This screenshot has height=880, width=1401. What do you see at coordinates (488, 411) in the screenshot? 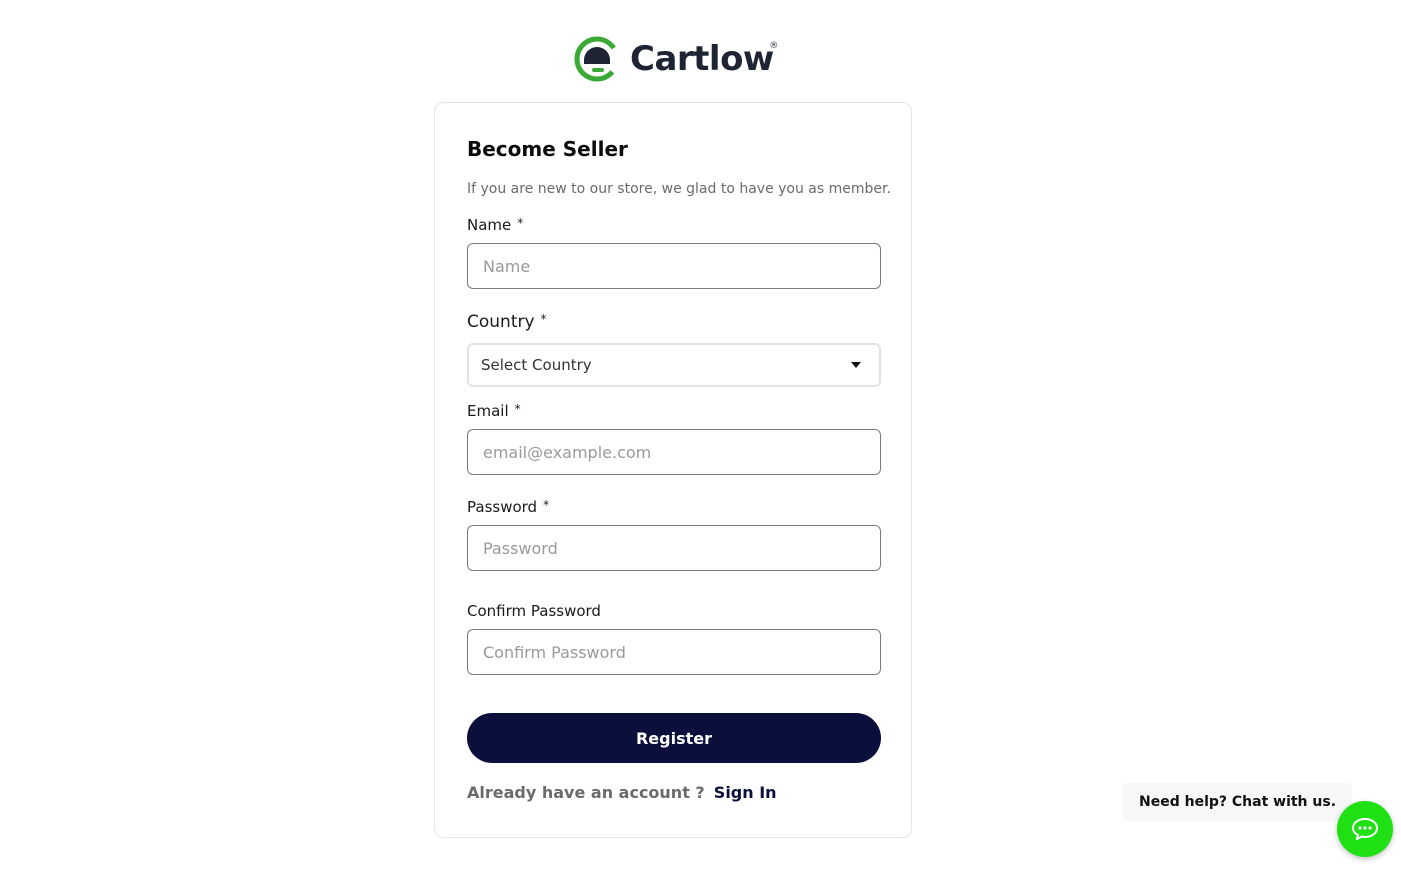
I see `email-label-text: Email` at bounding box center [488, 411].